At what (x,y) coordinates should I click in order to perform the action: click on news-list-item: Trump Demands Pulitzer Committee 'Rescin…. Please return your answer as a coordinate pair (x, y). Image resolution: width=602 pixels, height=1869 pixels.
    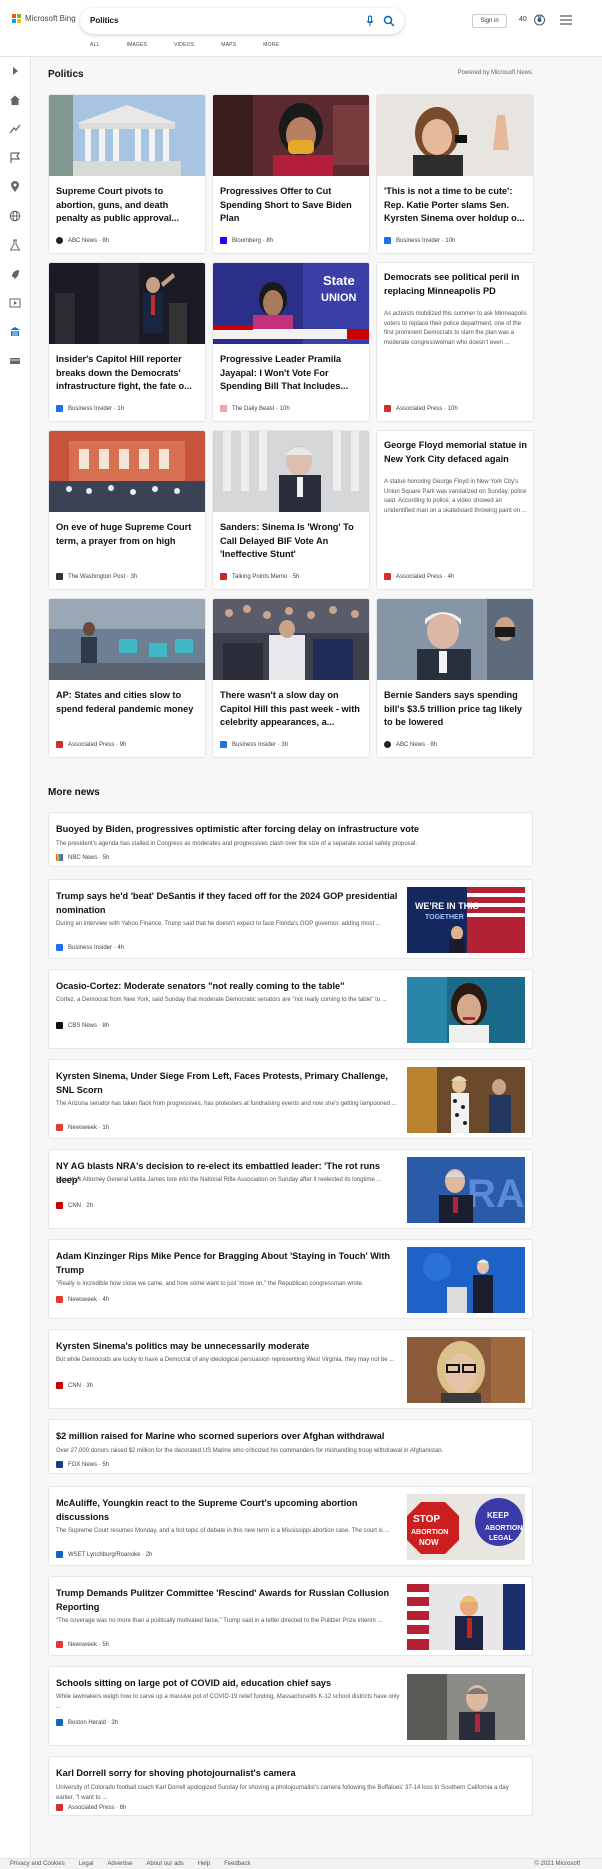
    Looking at the image, I should click on (290, 1616).